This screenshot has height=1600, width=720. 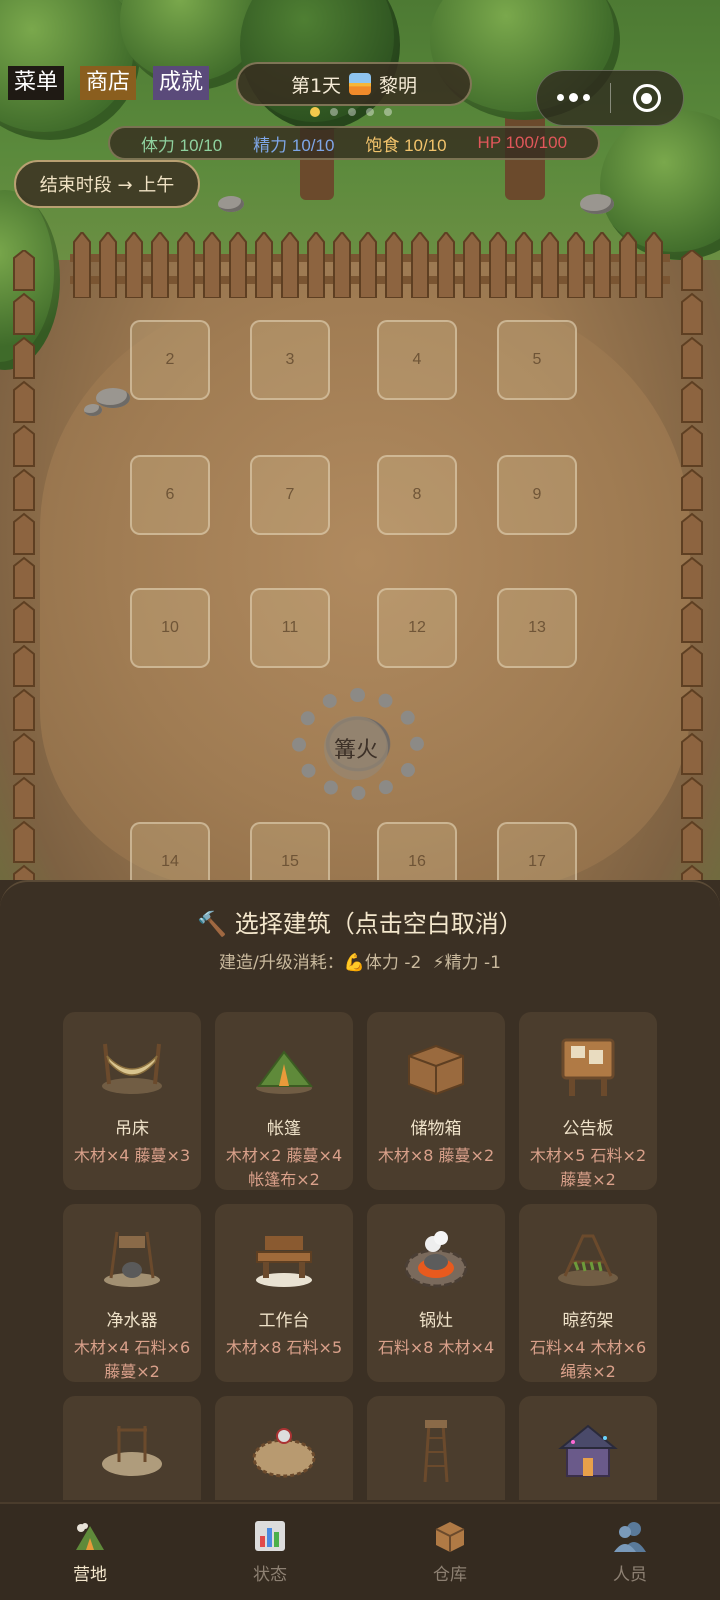 I want to click on cost-prefix: 建造/升级消耗：, so click(x=281, y=963).